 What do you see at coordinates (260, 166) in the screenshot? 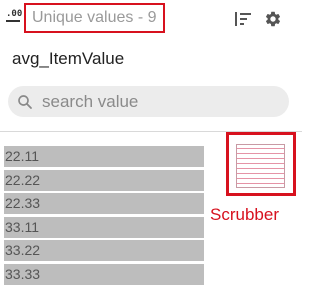
I see `scrubber` at bounding box center [260, 166].